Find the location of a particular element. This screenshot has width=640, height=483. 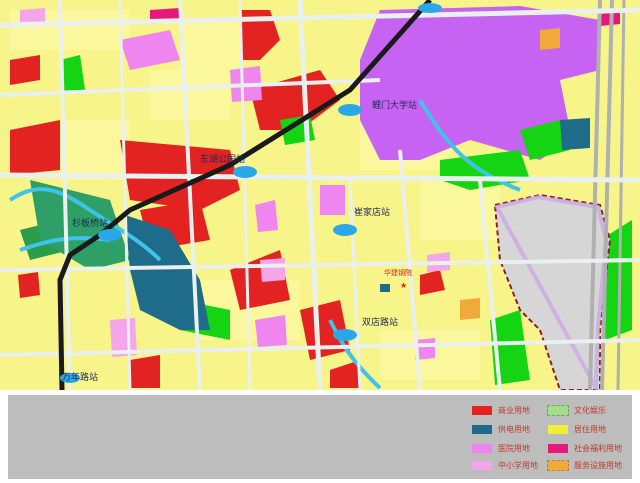

legend-item: 社会福利用地 is located at coordinates (585, 448).